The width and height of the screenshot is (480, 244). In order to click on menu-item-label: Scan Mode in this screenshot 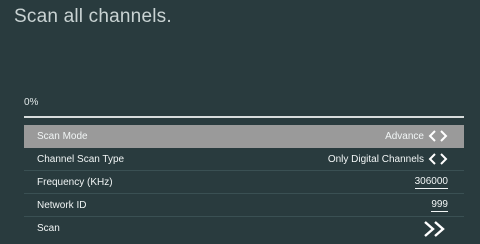, I will do `click(62, 136)`.